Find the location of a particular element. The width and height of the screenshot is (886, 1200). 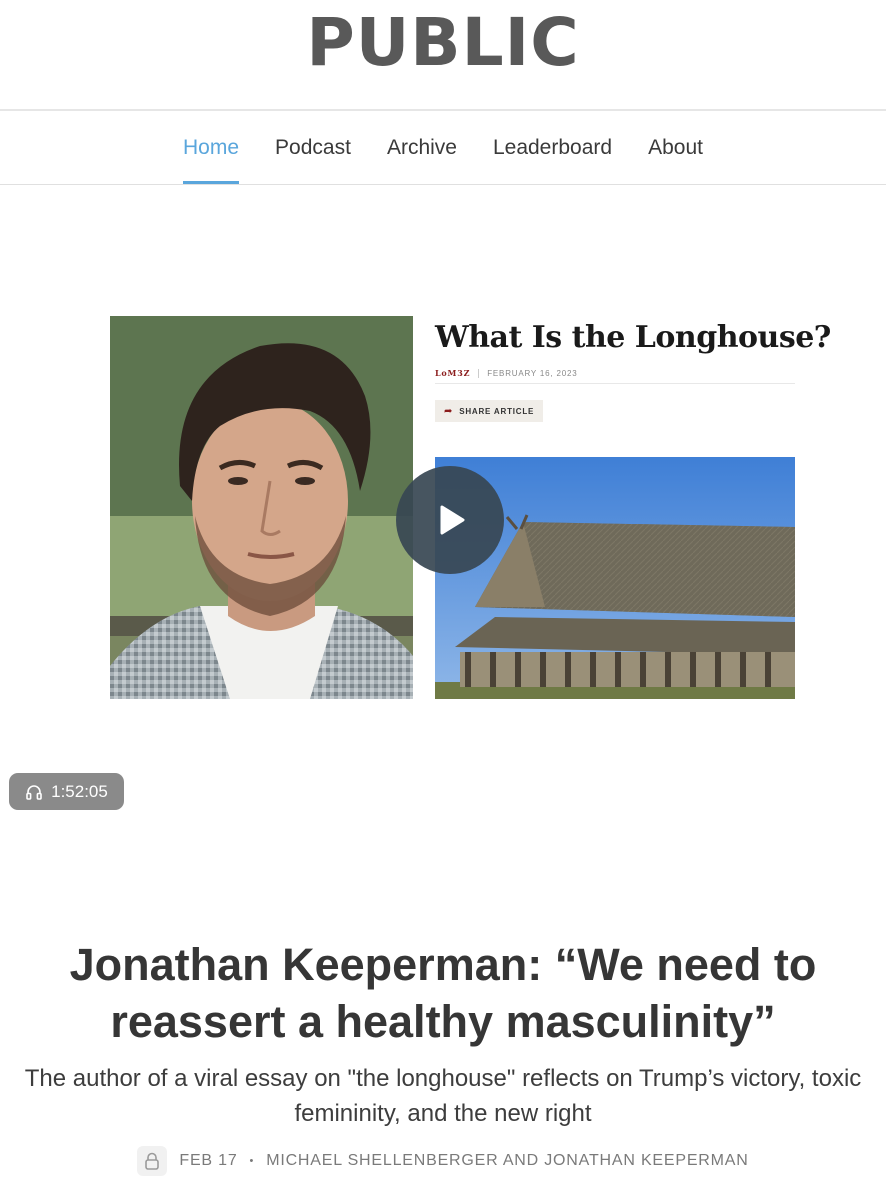

nav-item-about: About is located at coordinates (675, 147).